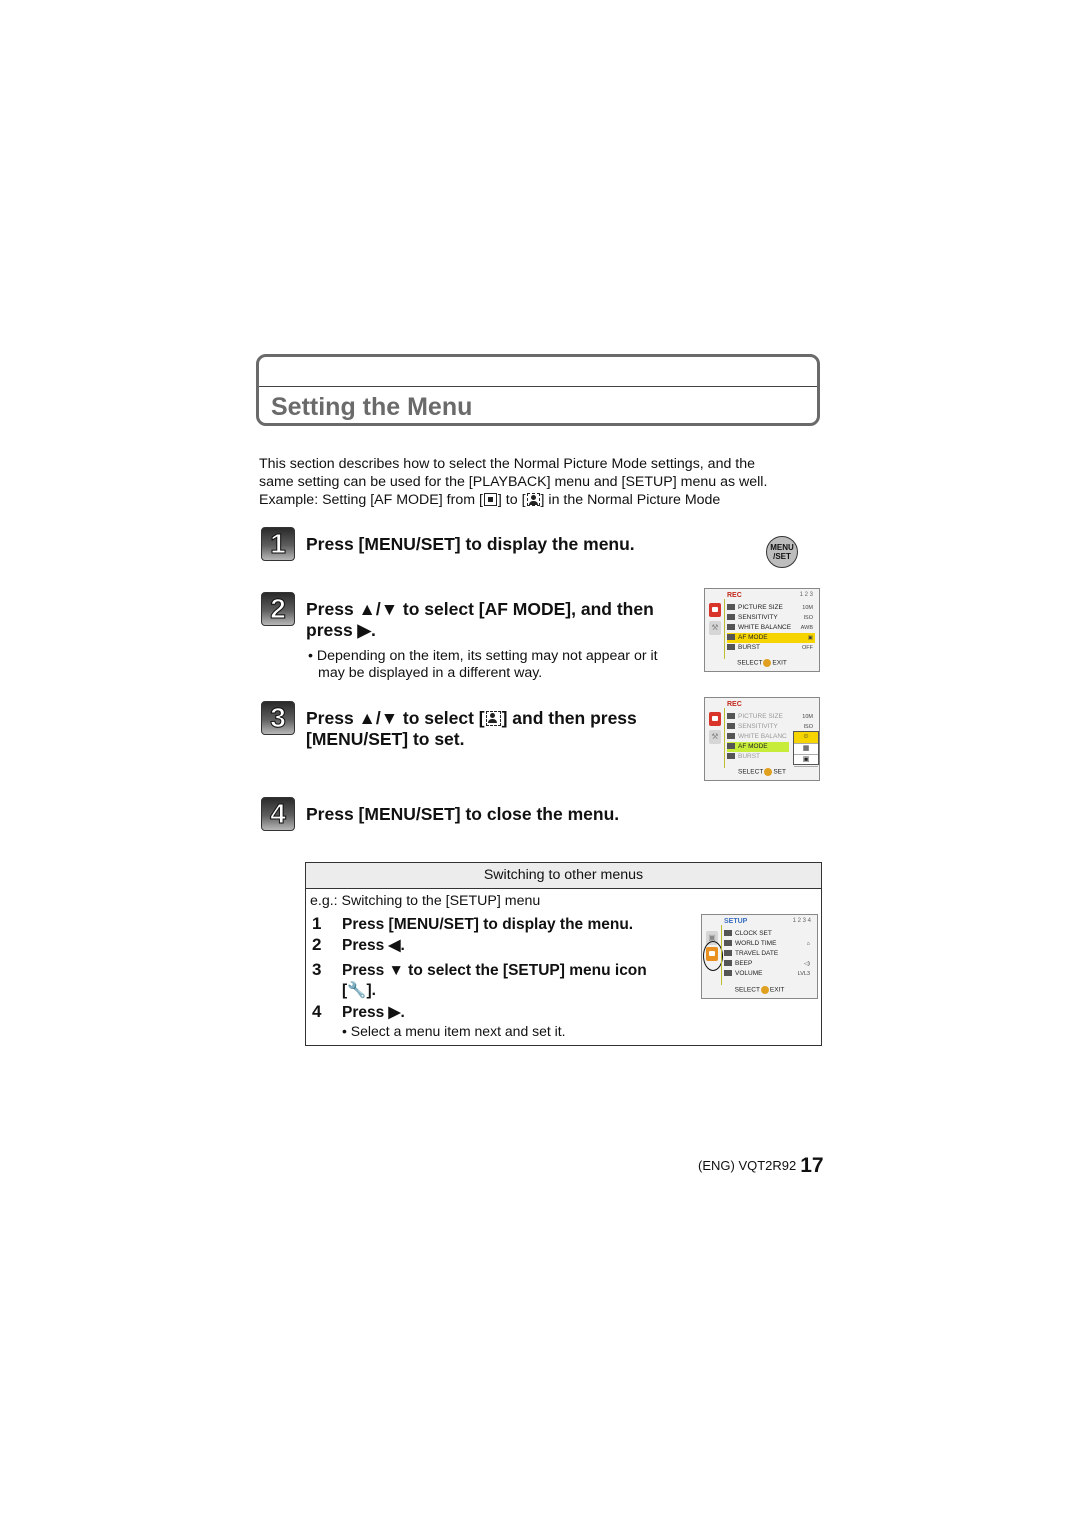 The width and height of the screenshot is (1080, 1526). What do you see at coordinates (385, 739) in the screenshot?
I see `step-3-line-2: [MENU/SET] to set.` at bounding box center [385, 739].